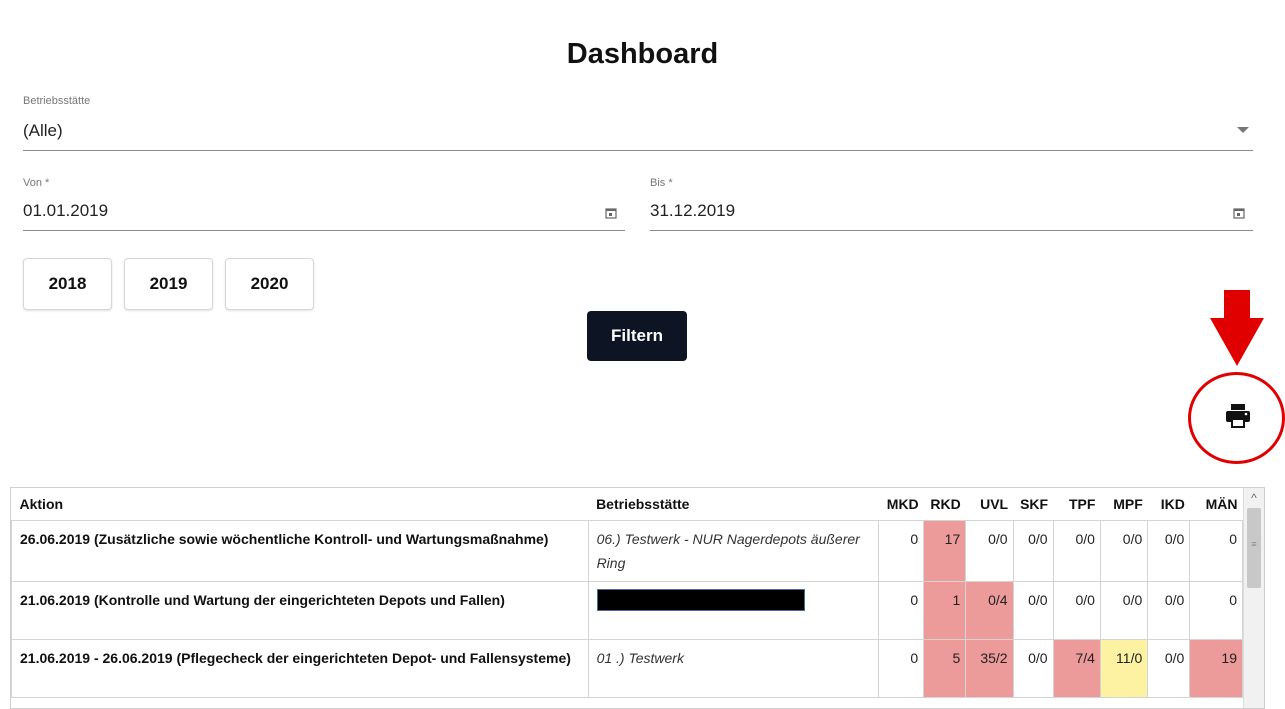 This screenshot has width=1285, height=709. I want to click on grip-icon: ≡, so click(1254, 544).